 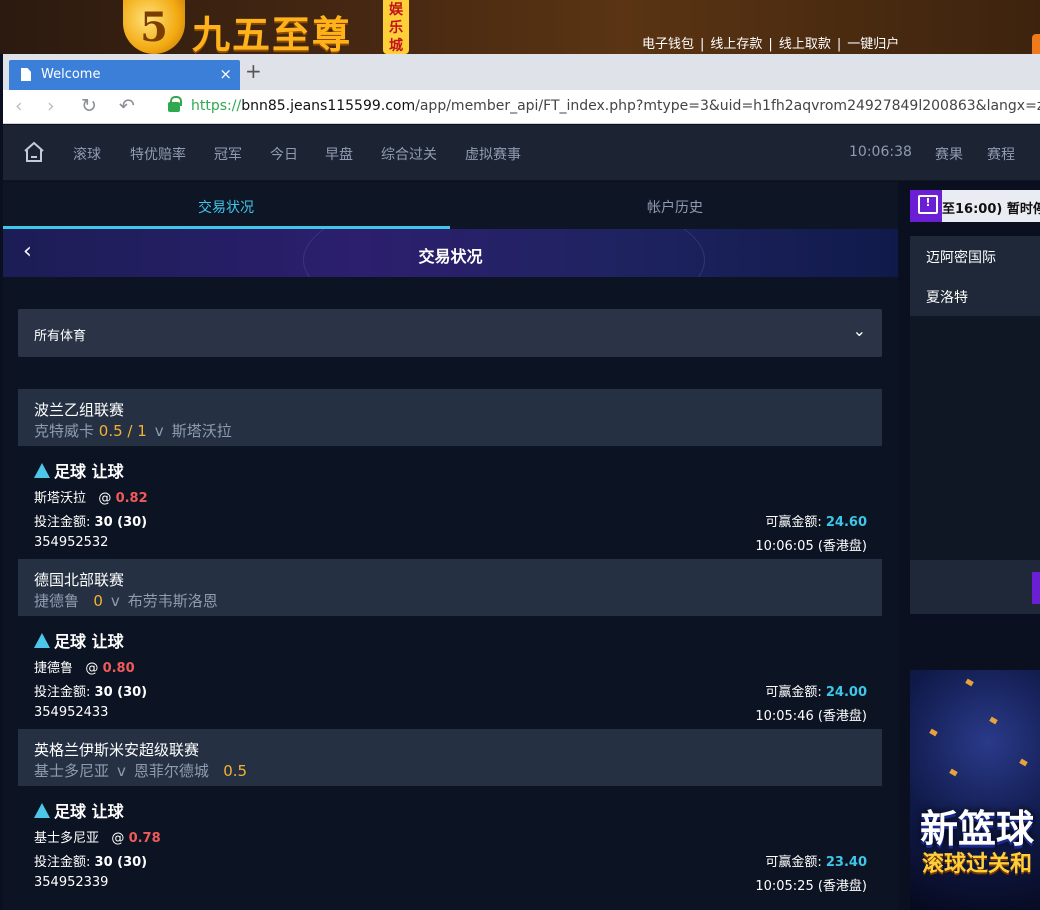 What do you see at coordinates (284, 154) in the screenshot?
I see `nav-today: 今日` at bounding box center [284, 154].